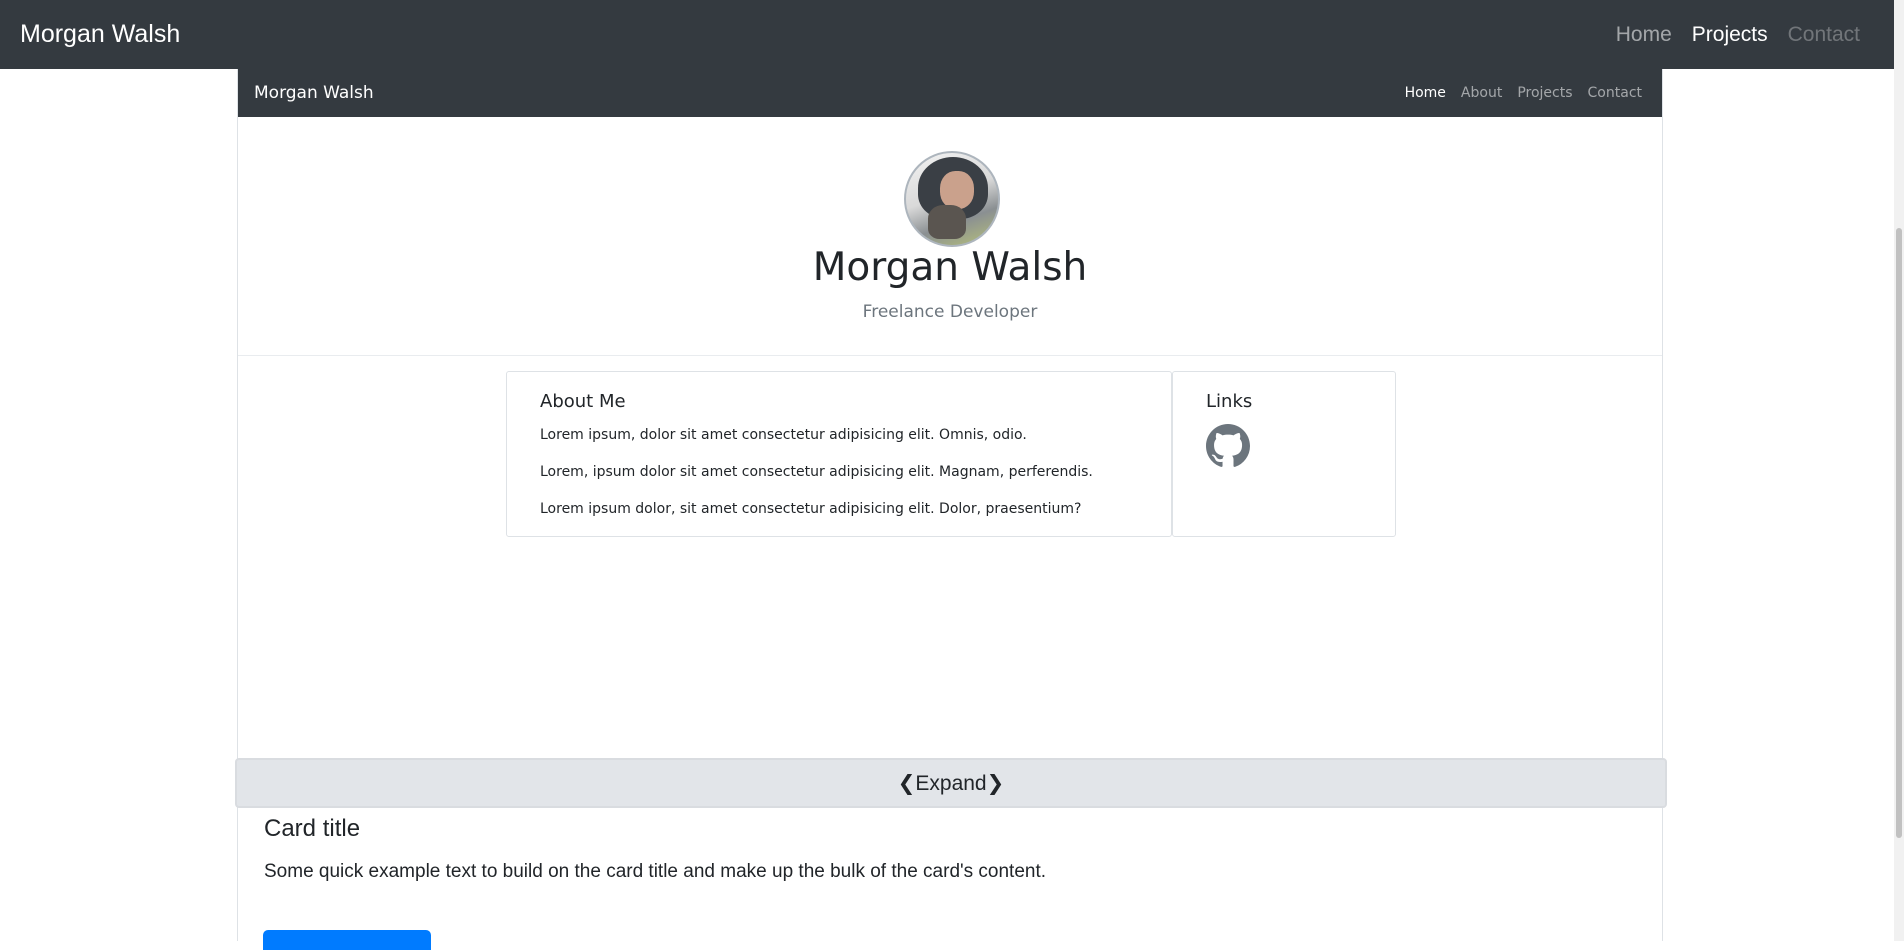 Image resolution: width=1904 pixels, height=950 pixels. What do you see at coordinates (1899, 533) in the screenshot?
I see `scrollbar-thumb` at bounding box center [1899, 533].